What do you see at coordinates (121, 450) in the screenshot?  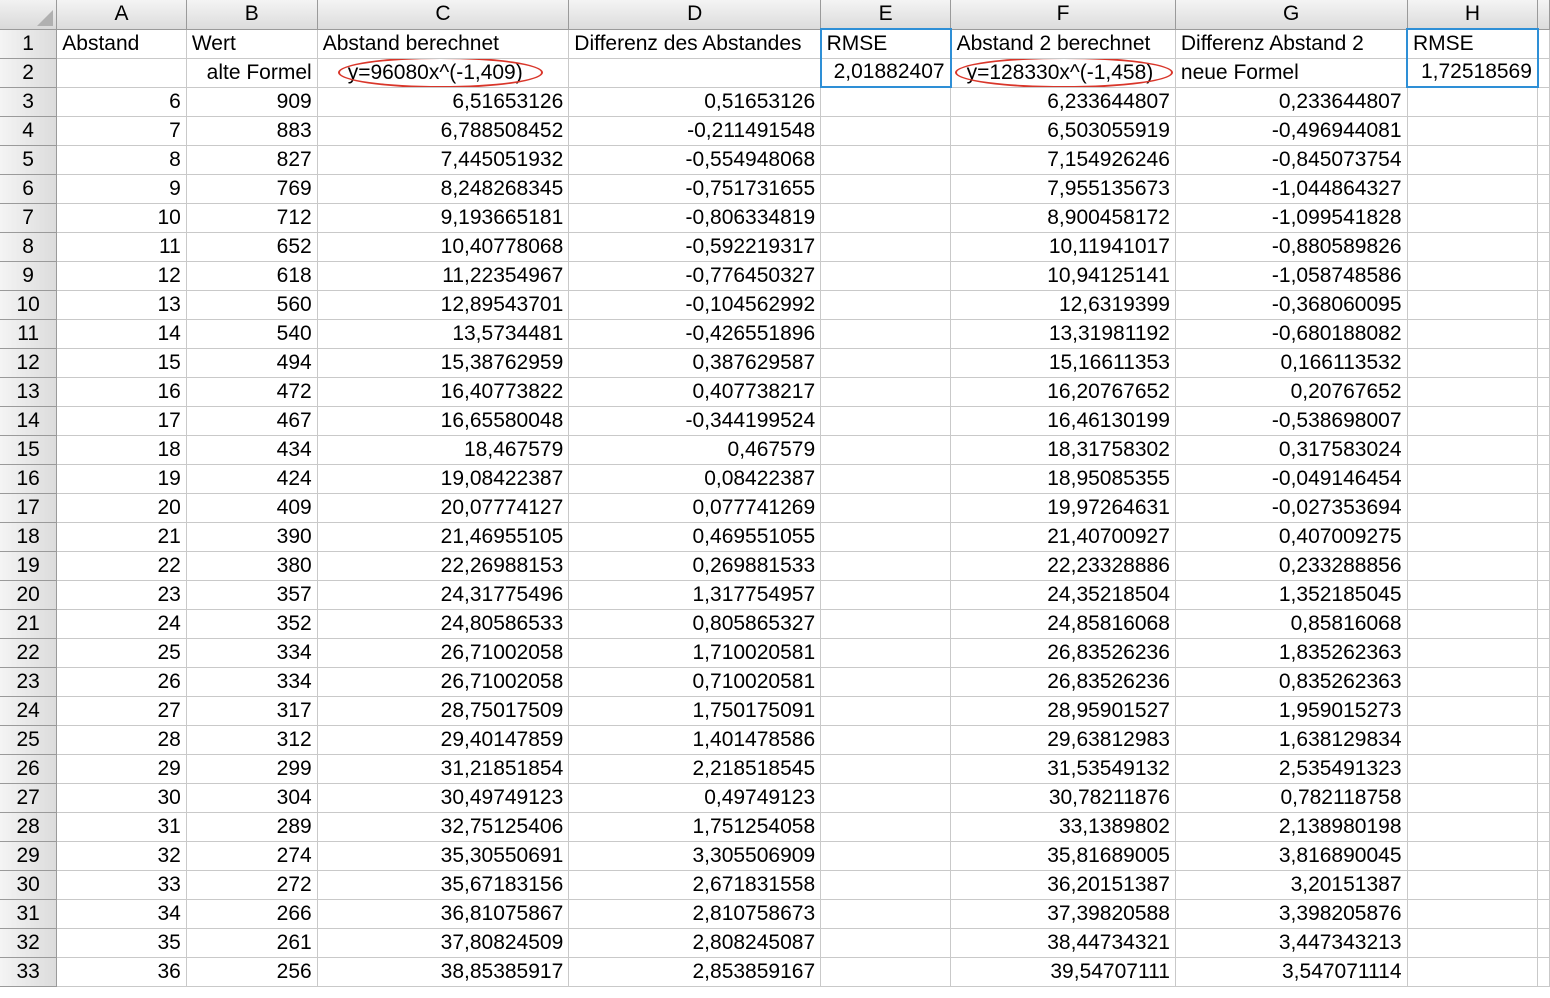 I see `cell-a: 18` at bounding box center [121, 450].